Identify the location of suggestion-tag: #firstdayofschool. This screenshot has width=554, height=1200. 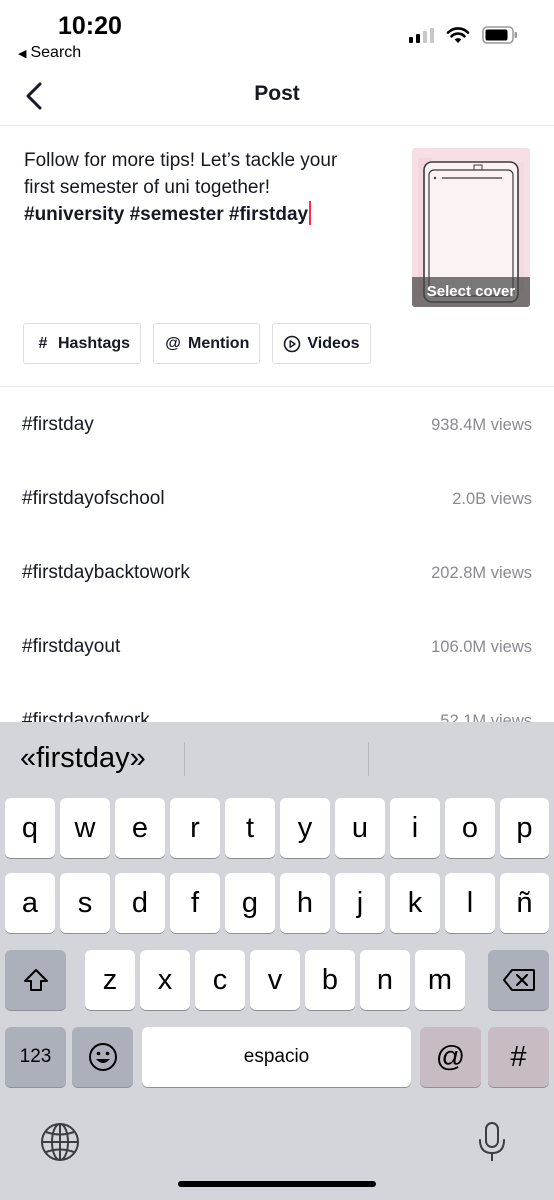
(93, 498).